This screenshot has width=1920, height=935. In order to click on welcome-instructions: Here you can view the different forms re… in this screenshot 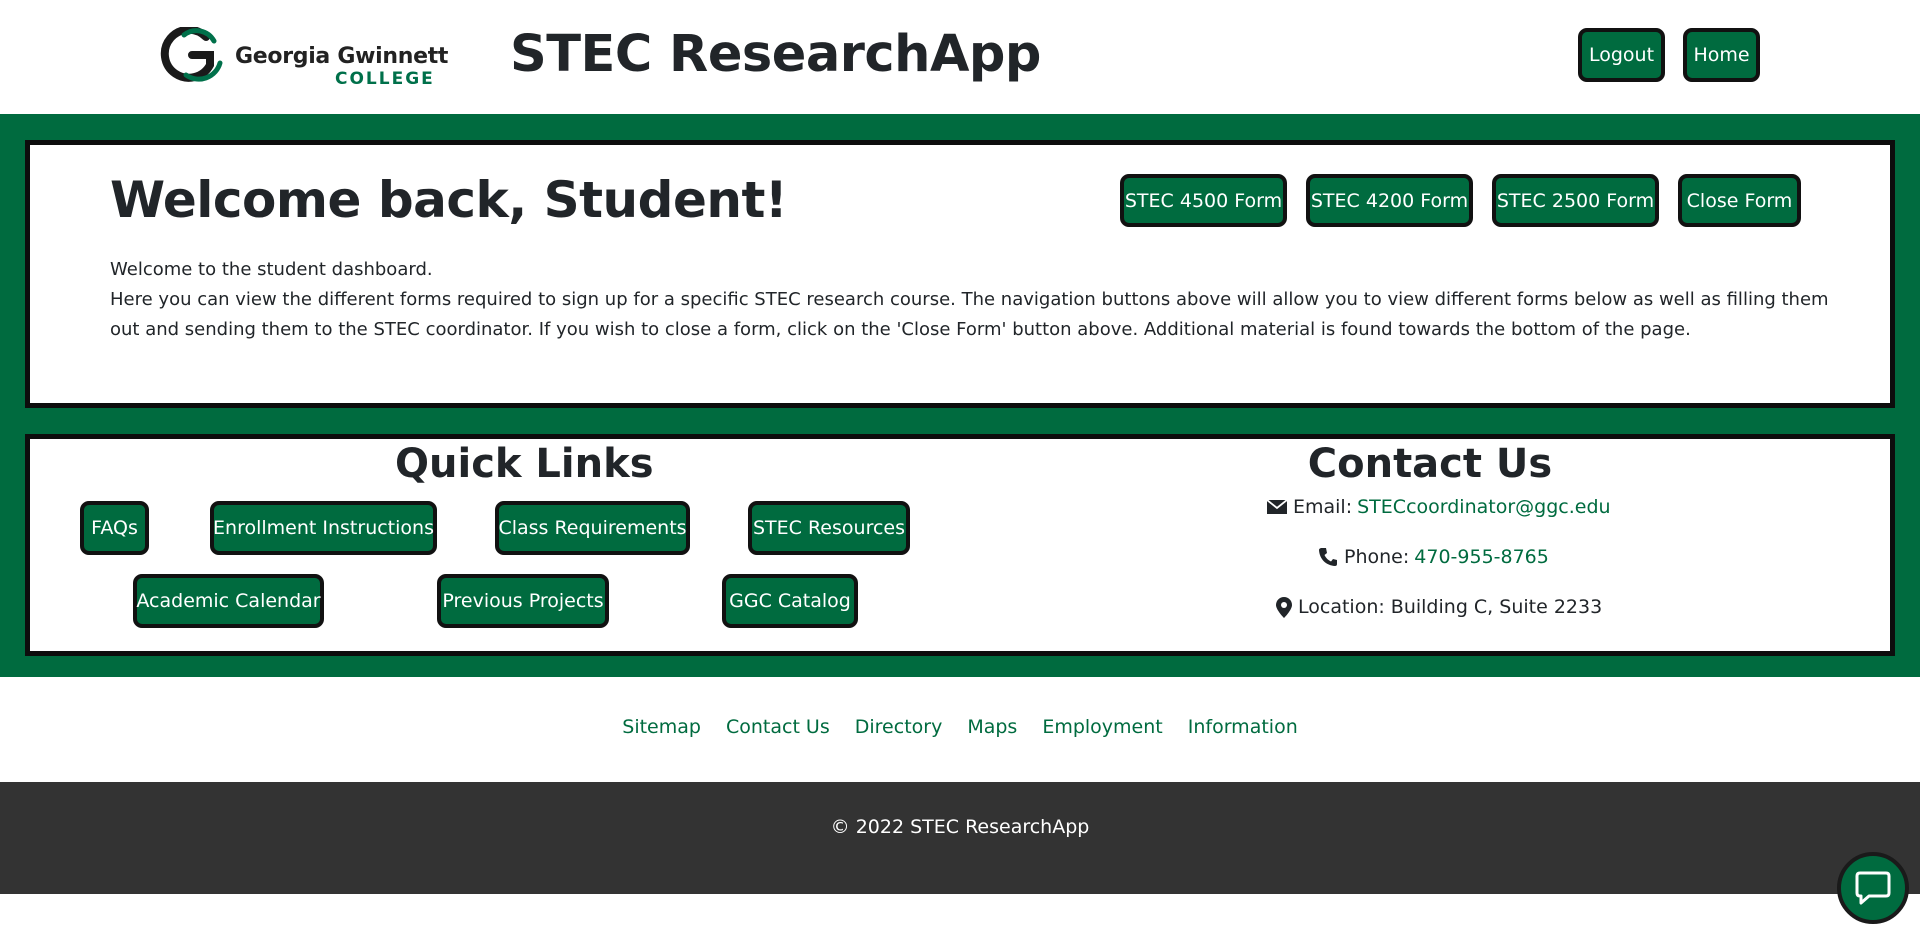, I will do `click(969, 314)`.